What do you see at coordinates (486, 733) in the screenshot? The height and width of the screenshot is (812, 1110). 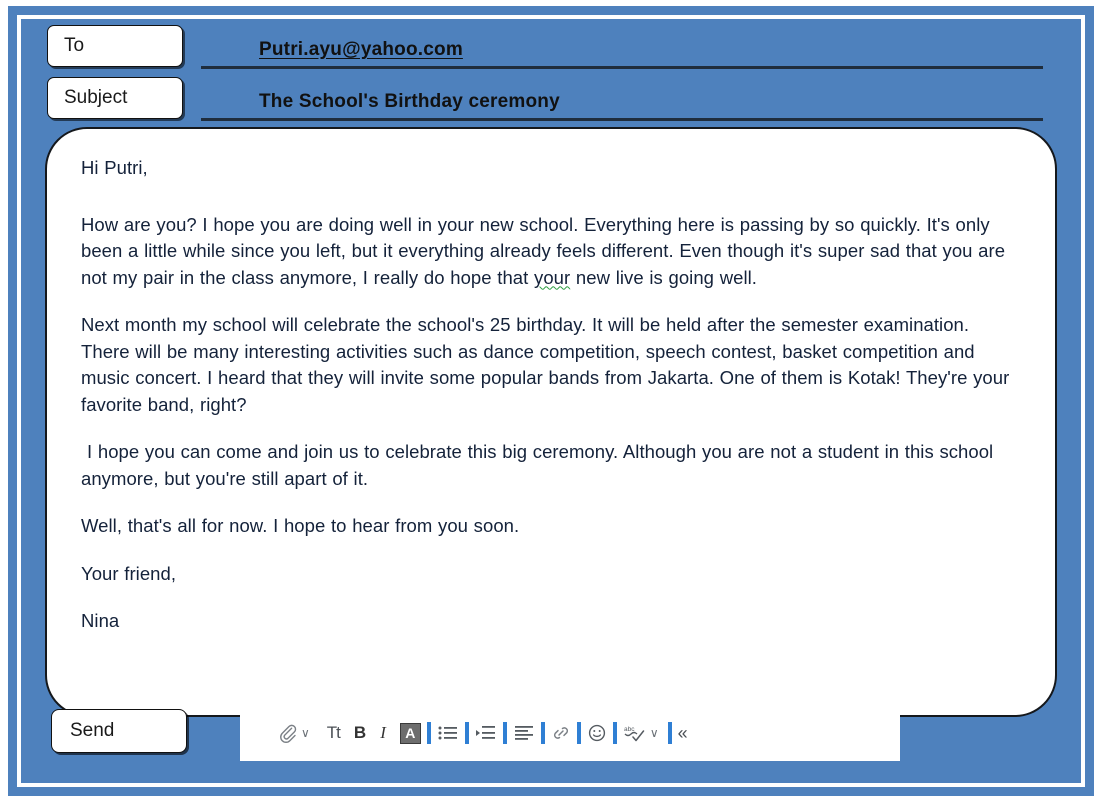 I see `indent-icon` at bounding box center [486, 733].